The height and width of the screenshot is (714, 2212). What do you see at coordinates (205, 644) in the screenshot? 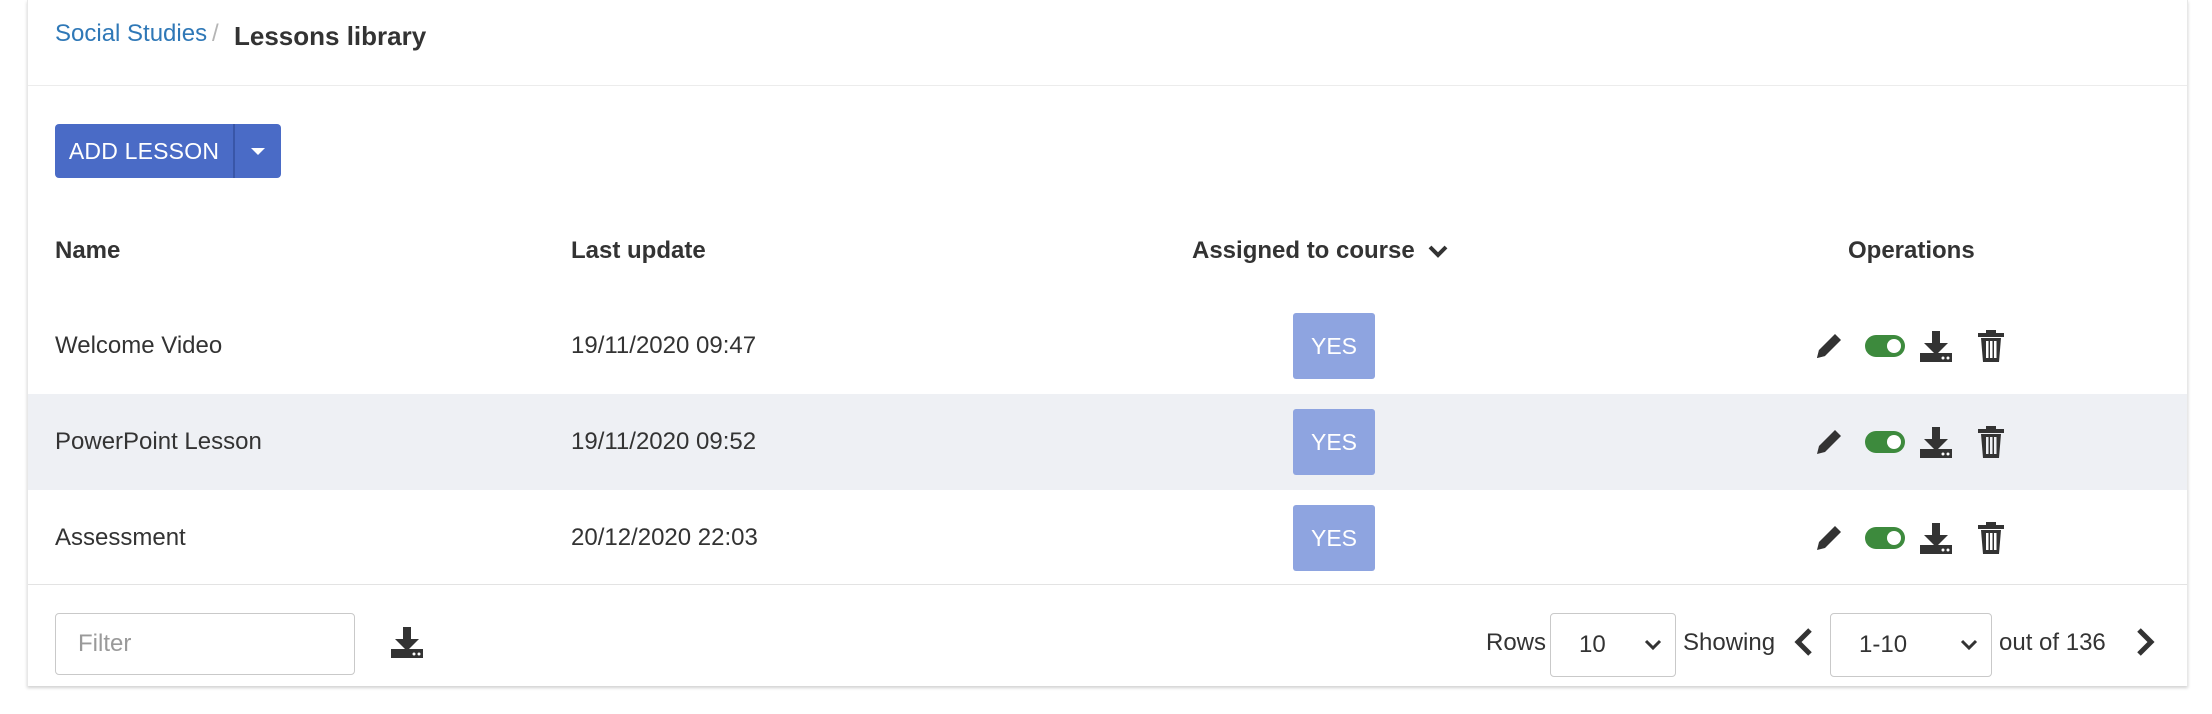
I see `filter-input` at bounding box center [205, 644].